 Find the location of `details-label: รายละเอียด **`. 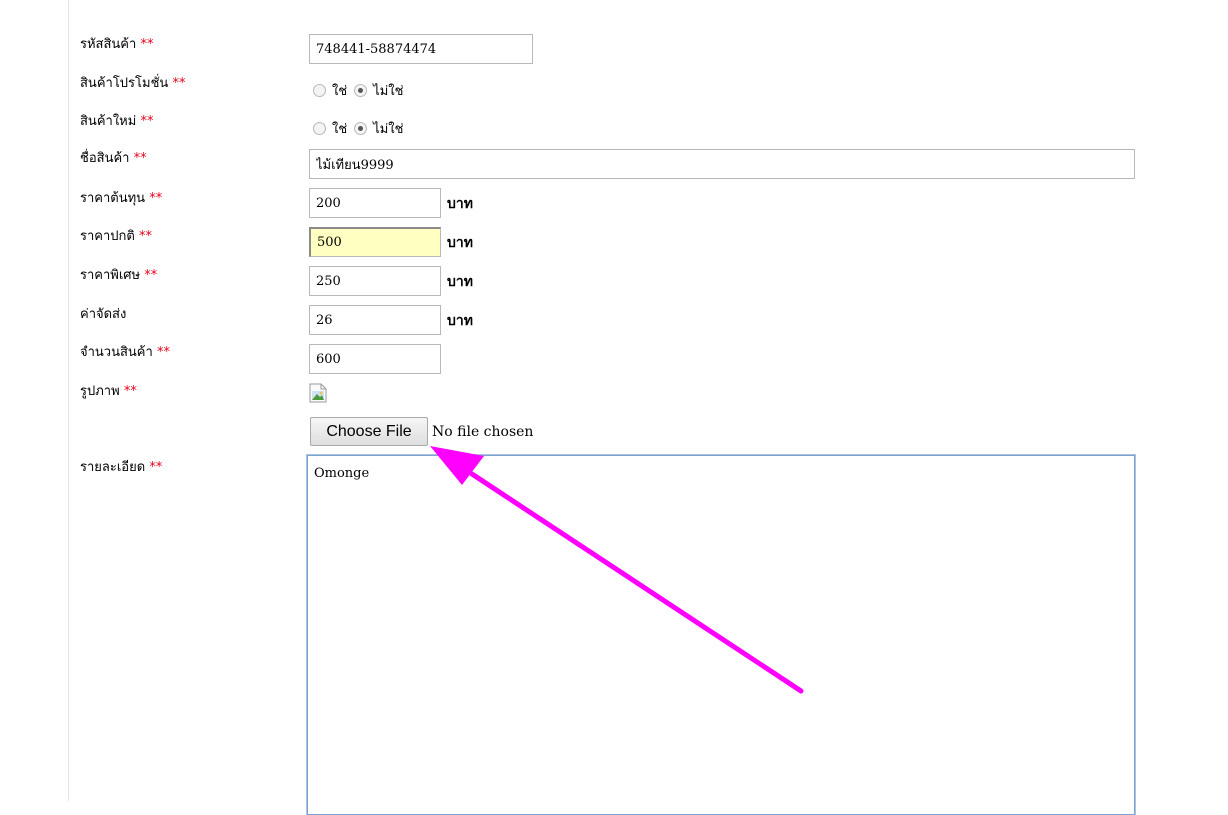

details-label: รายละเอียด ** is located at coordinates (121, 467).